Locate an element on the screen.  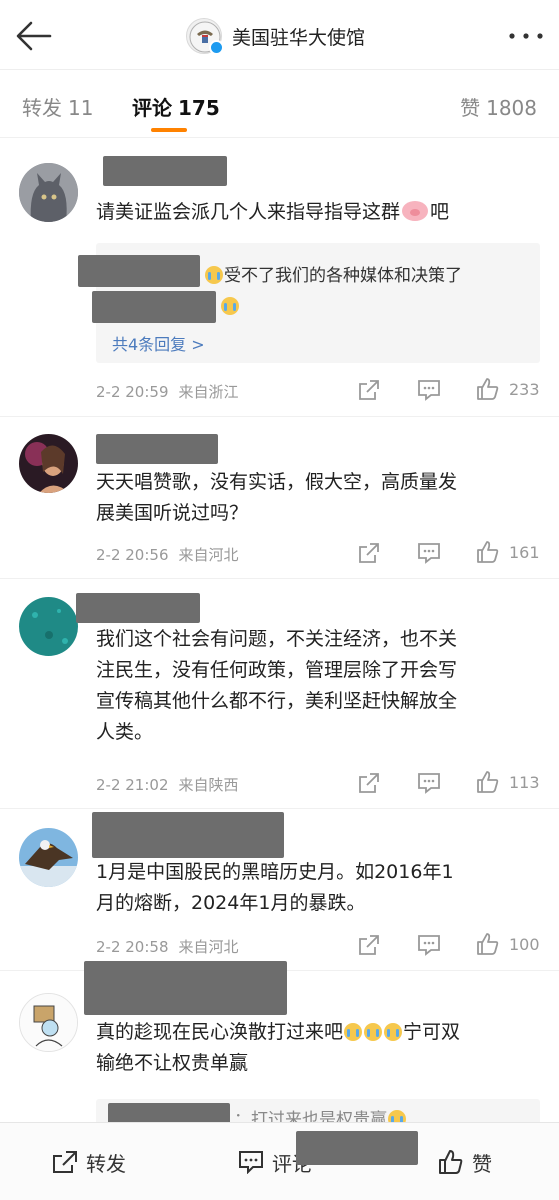
reply-text: 受不了我们的各种媒体和决策了 is located at coordinates (333, 273).